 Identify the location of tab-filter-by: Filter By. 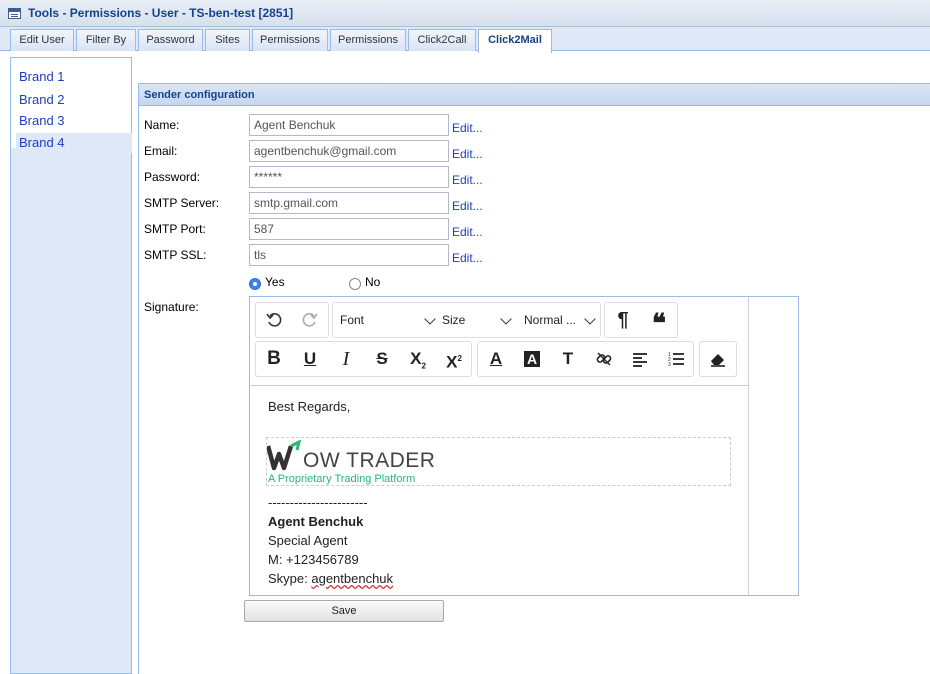
(106, 40).